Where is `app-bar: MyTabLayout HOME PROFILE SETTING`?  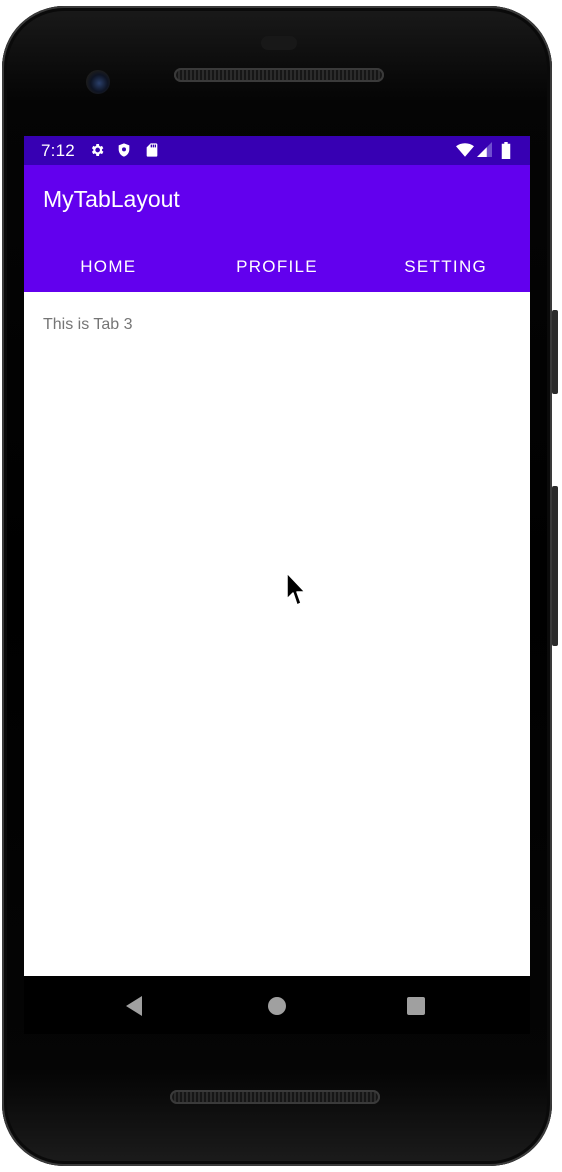
app-bar: MyTabLayout HOME PROFILE SETTING is located at coordinates (277, 228).